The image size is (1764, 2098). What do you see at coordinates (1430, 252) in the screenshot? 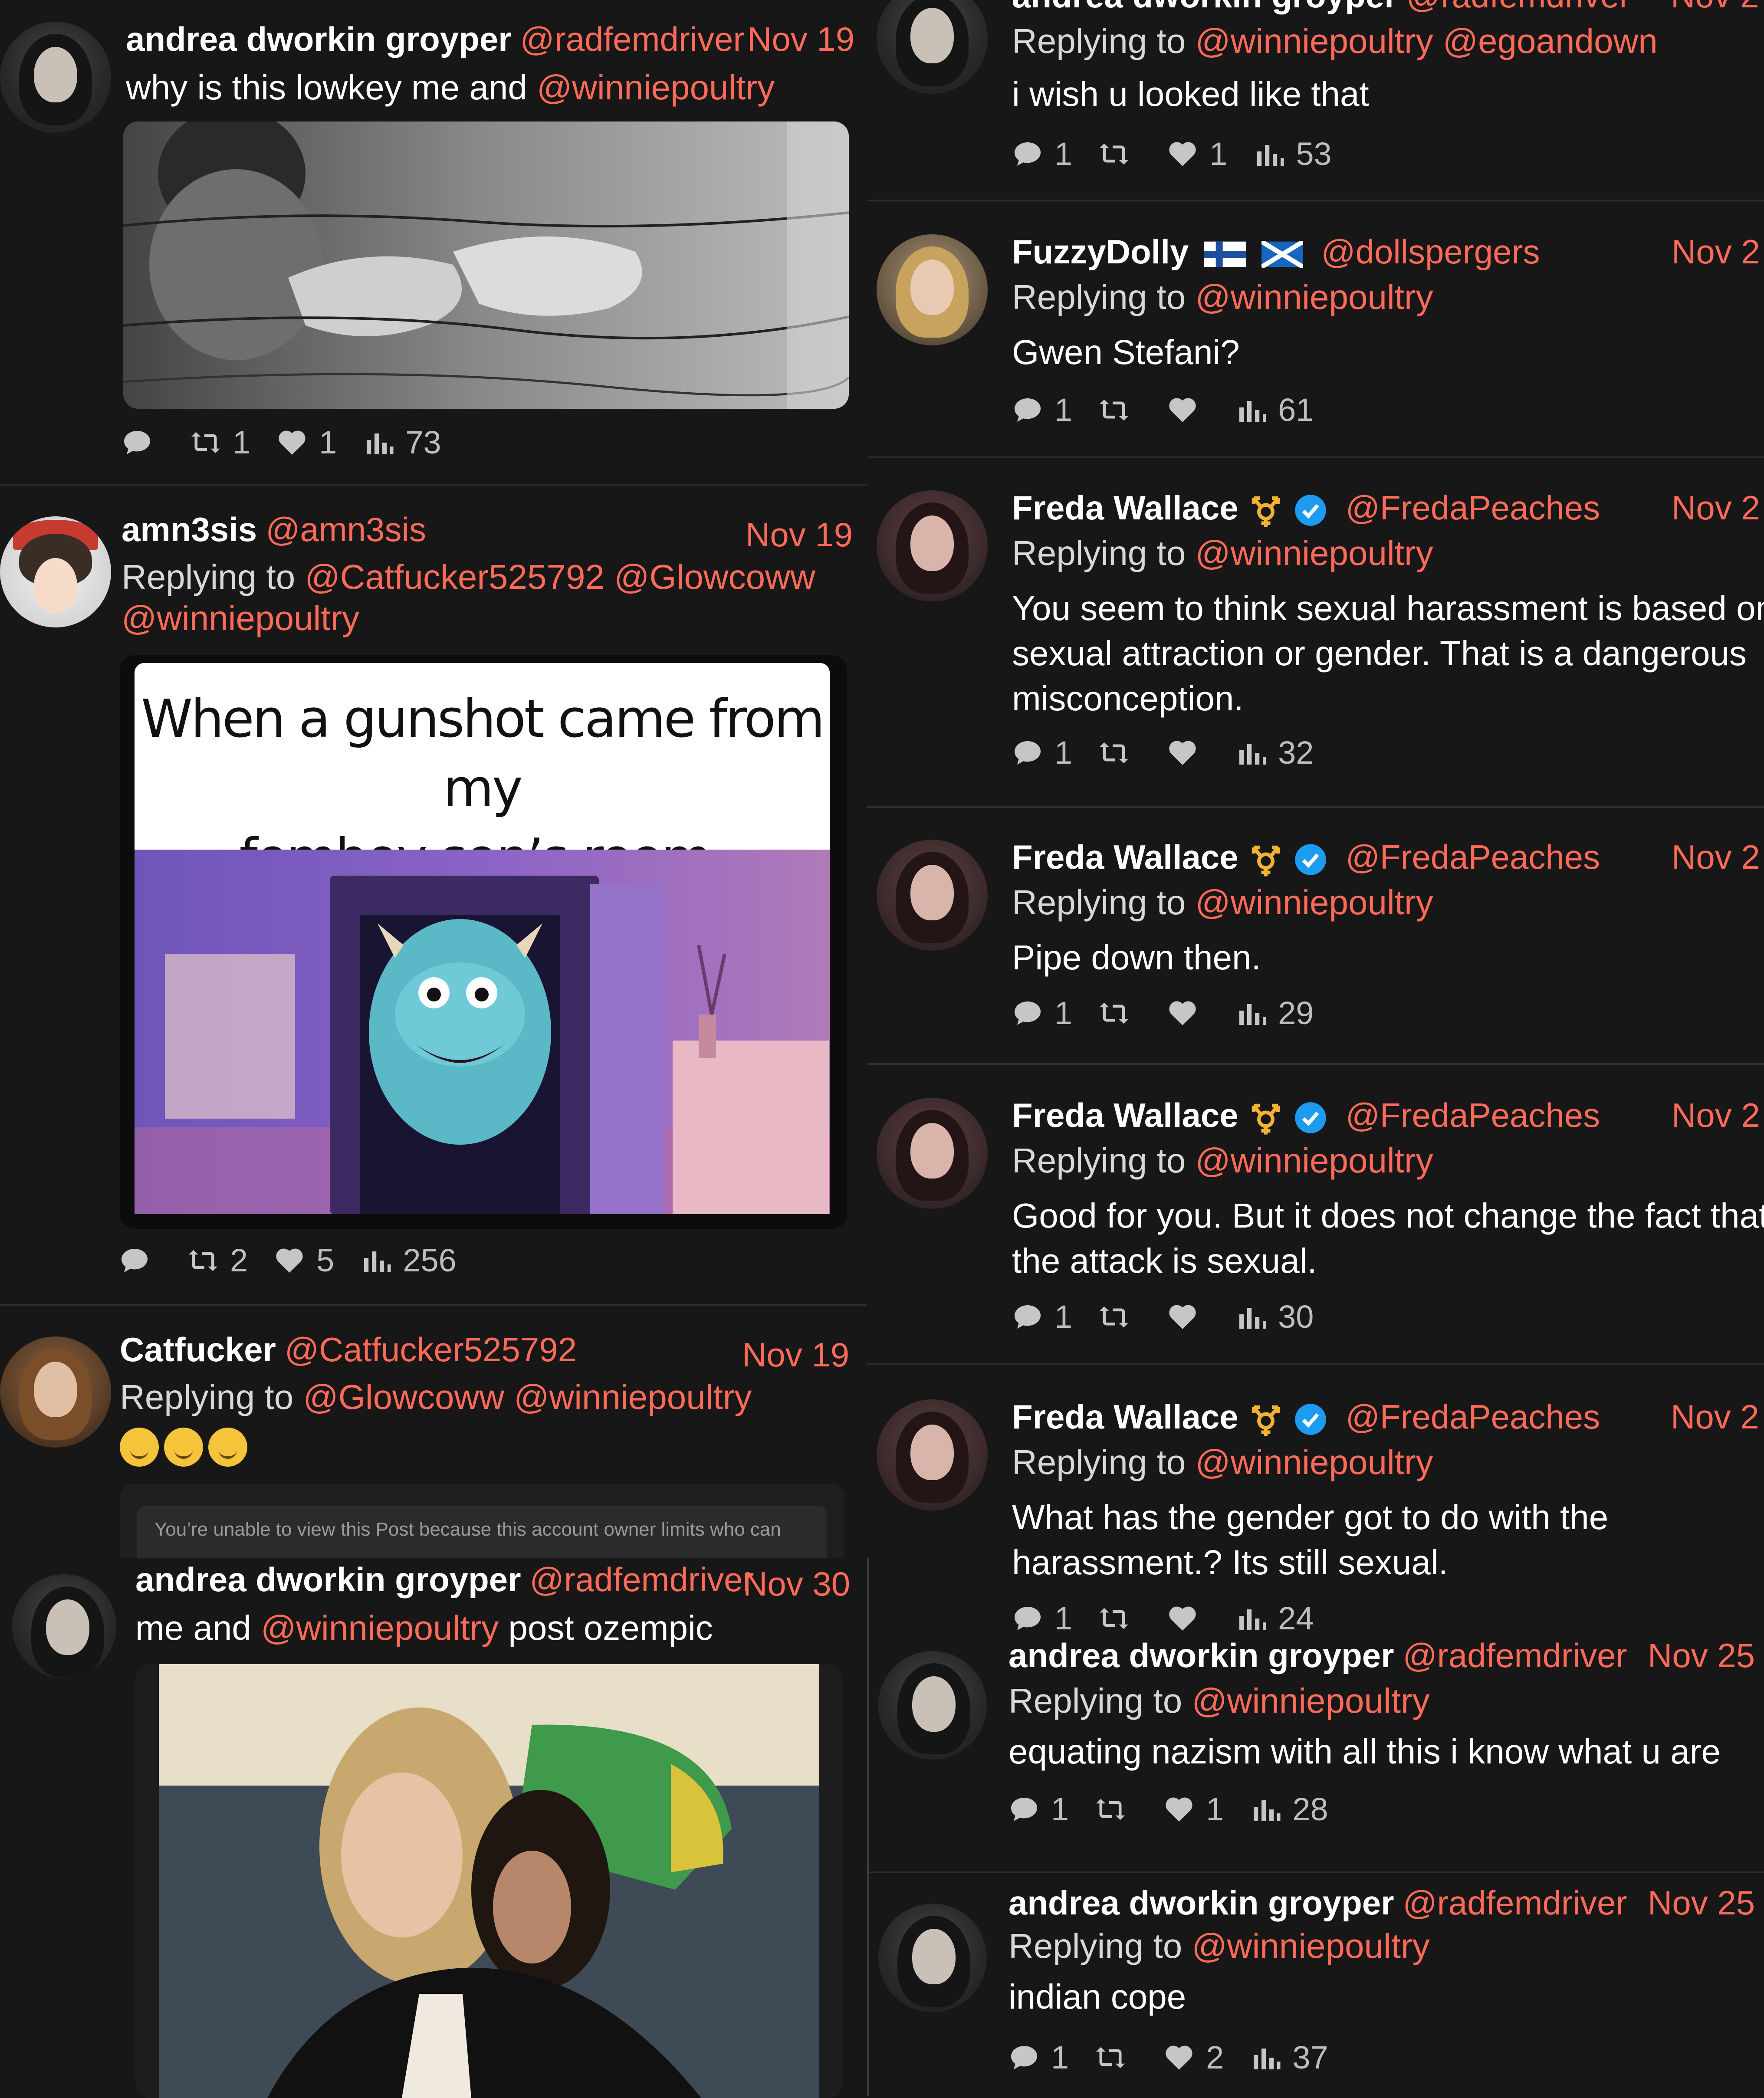
I see `user-handle: @dollspergers` at bounding box center [1430, 252].